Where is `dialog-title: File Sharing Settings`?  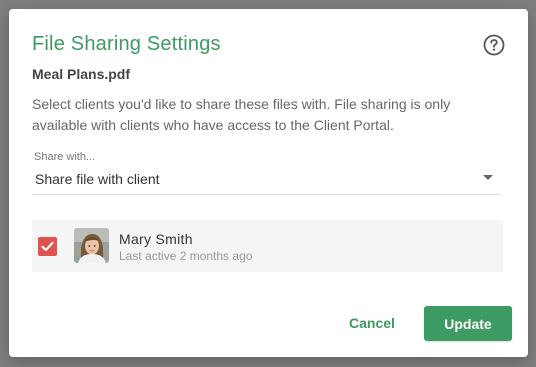
dialog-title: File Sharing Settings is located at coordinates (126, 44).